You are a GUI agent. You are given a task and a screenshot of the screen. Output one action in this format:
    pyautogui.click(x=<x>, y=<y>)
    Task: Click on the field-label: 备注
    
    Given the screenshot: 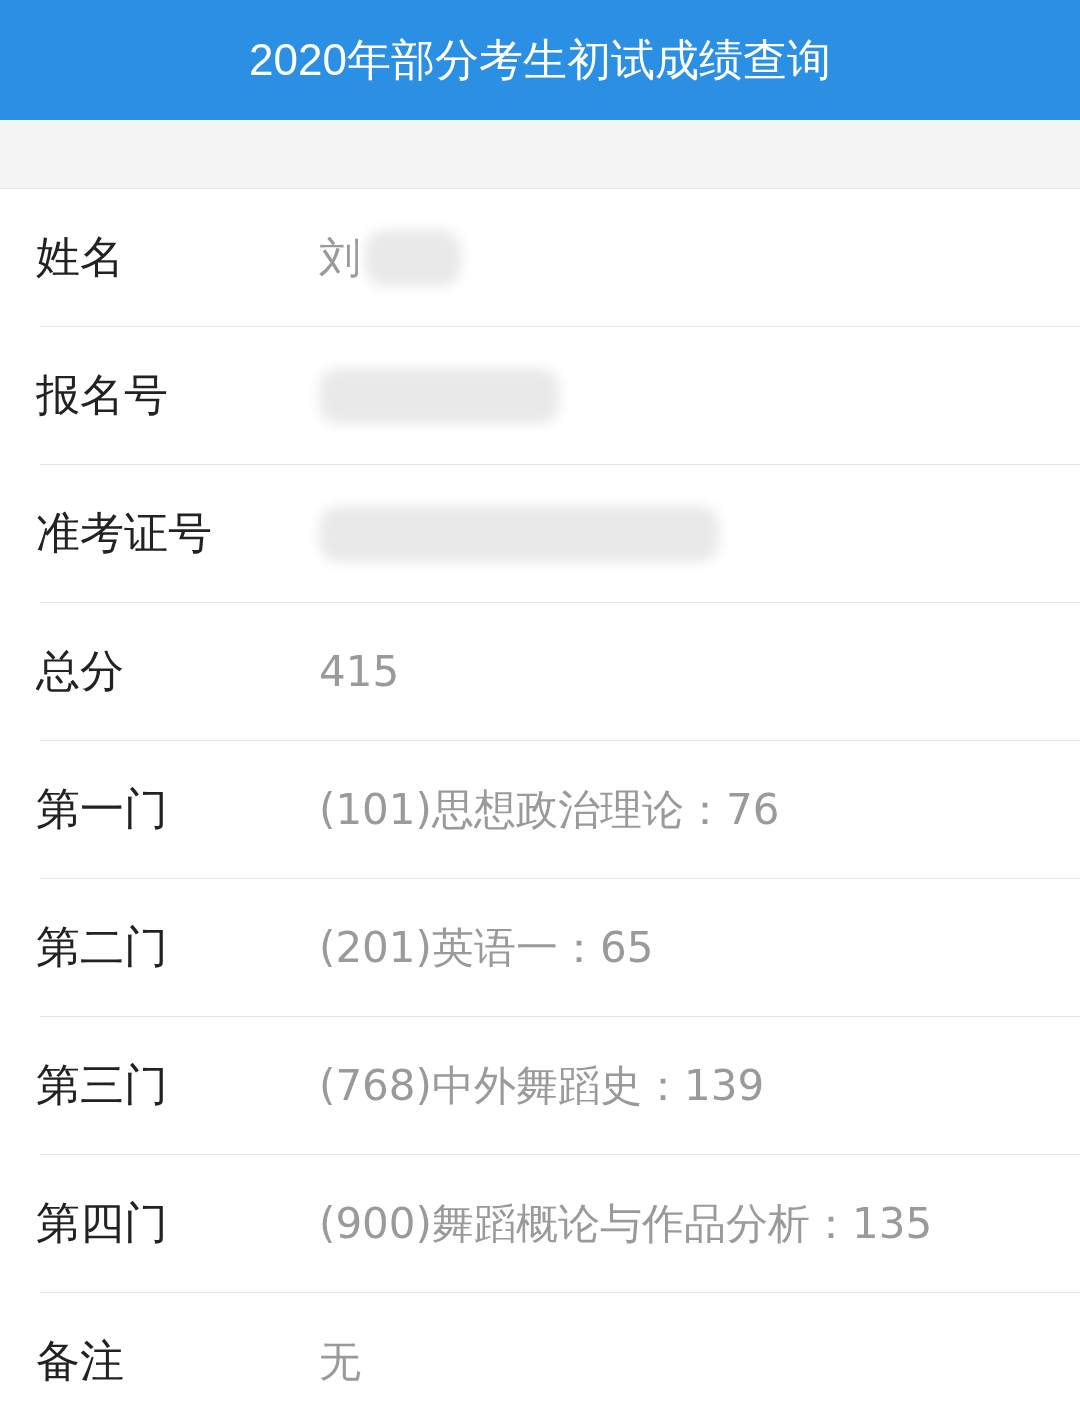 What is the action you would take?
    pyautogui.click(x=80, y=1361)
    